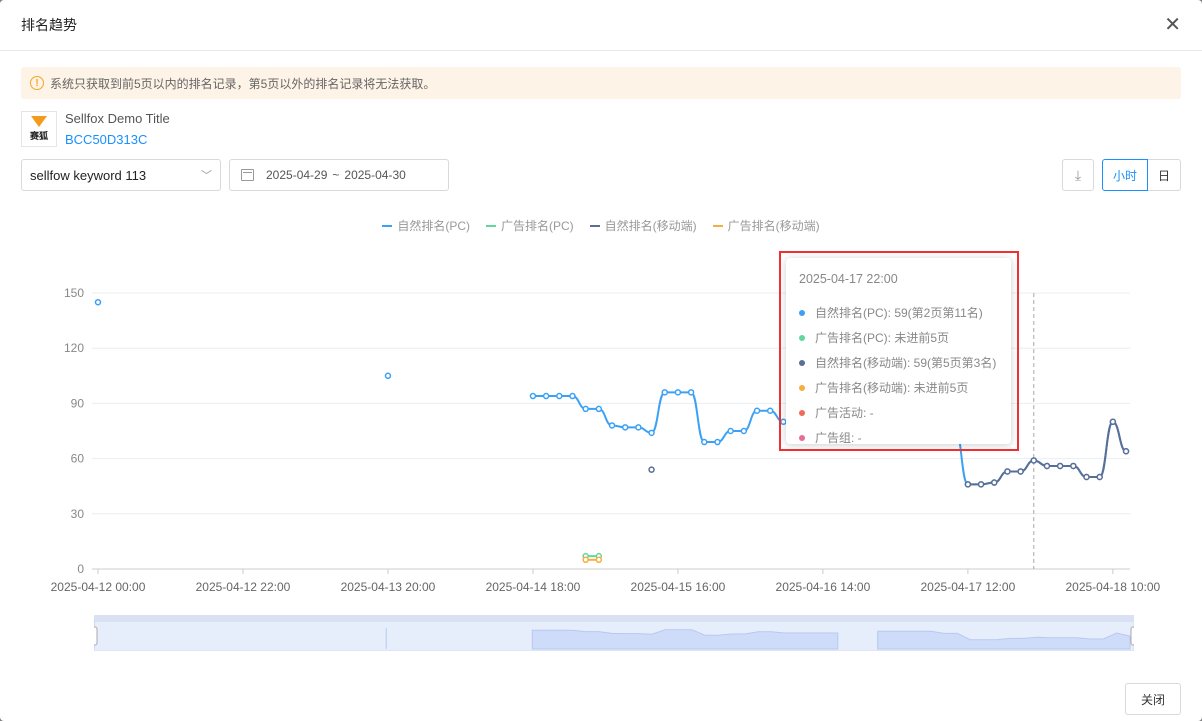 The image size is (1202, 721). Describe the element at coordinates (614, 618) in the screenshot. I see `slider-bar` at that location.